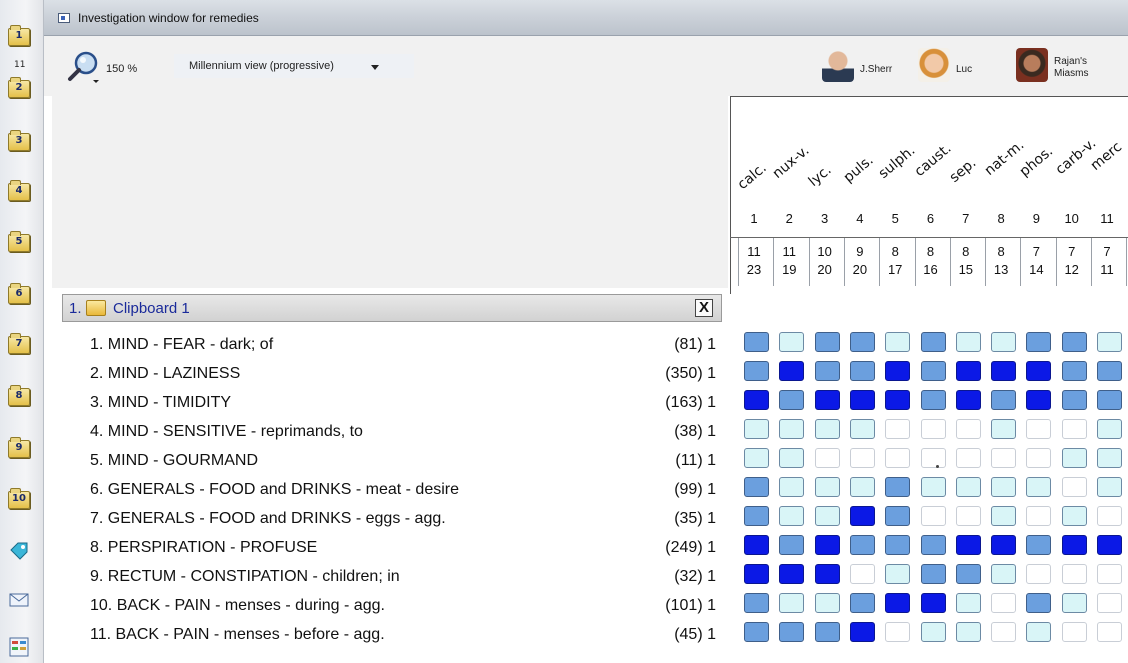 This screenshot has height=663, width=1128. What do you see at coordinates (392, 460) in the screenshot?
I see `rubric-row: 5. MIND - GOURMAND (11) 1` at bounding box center [392, 460].